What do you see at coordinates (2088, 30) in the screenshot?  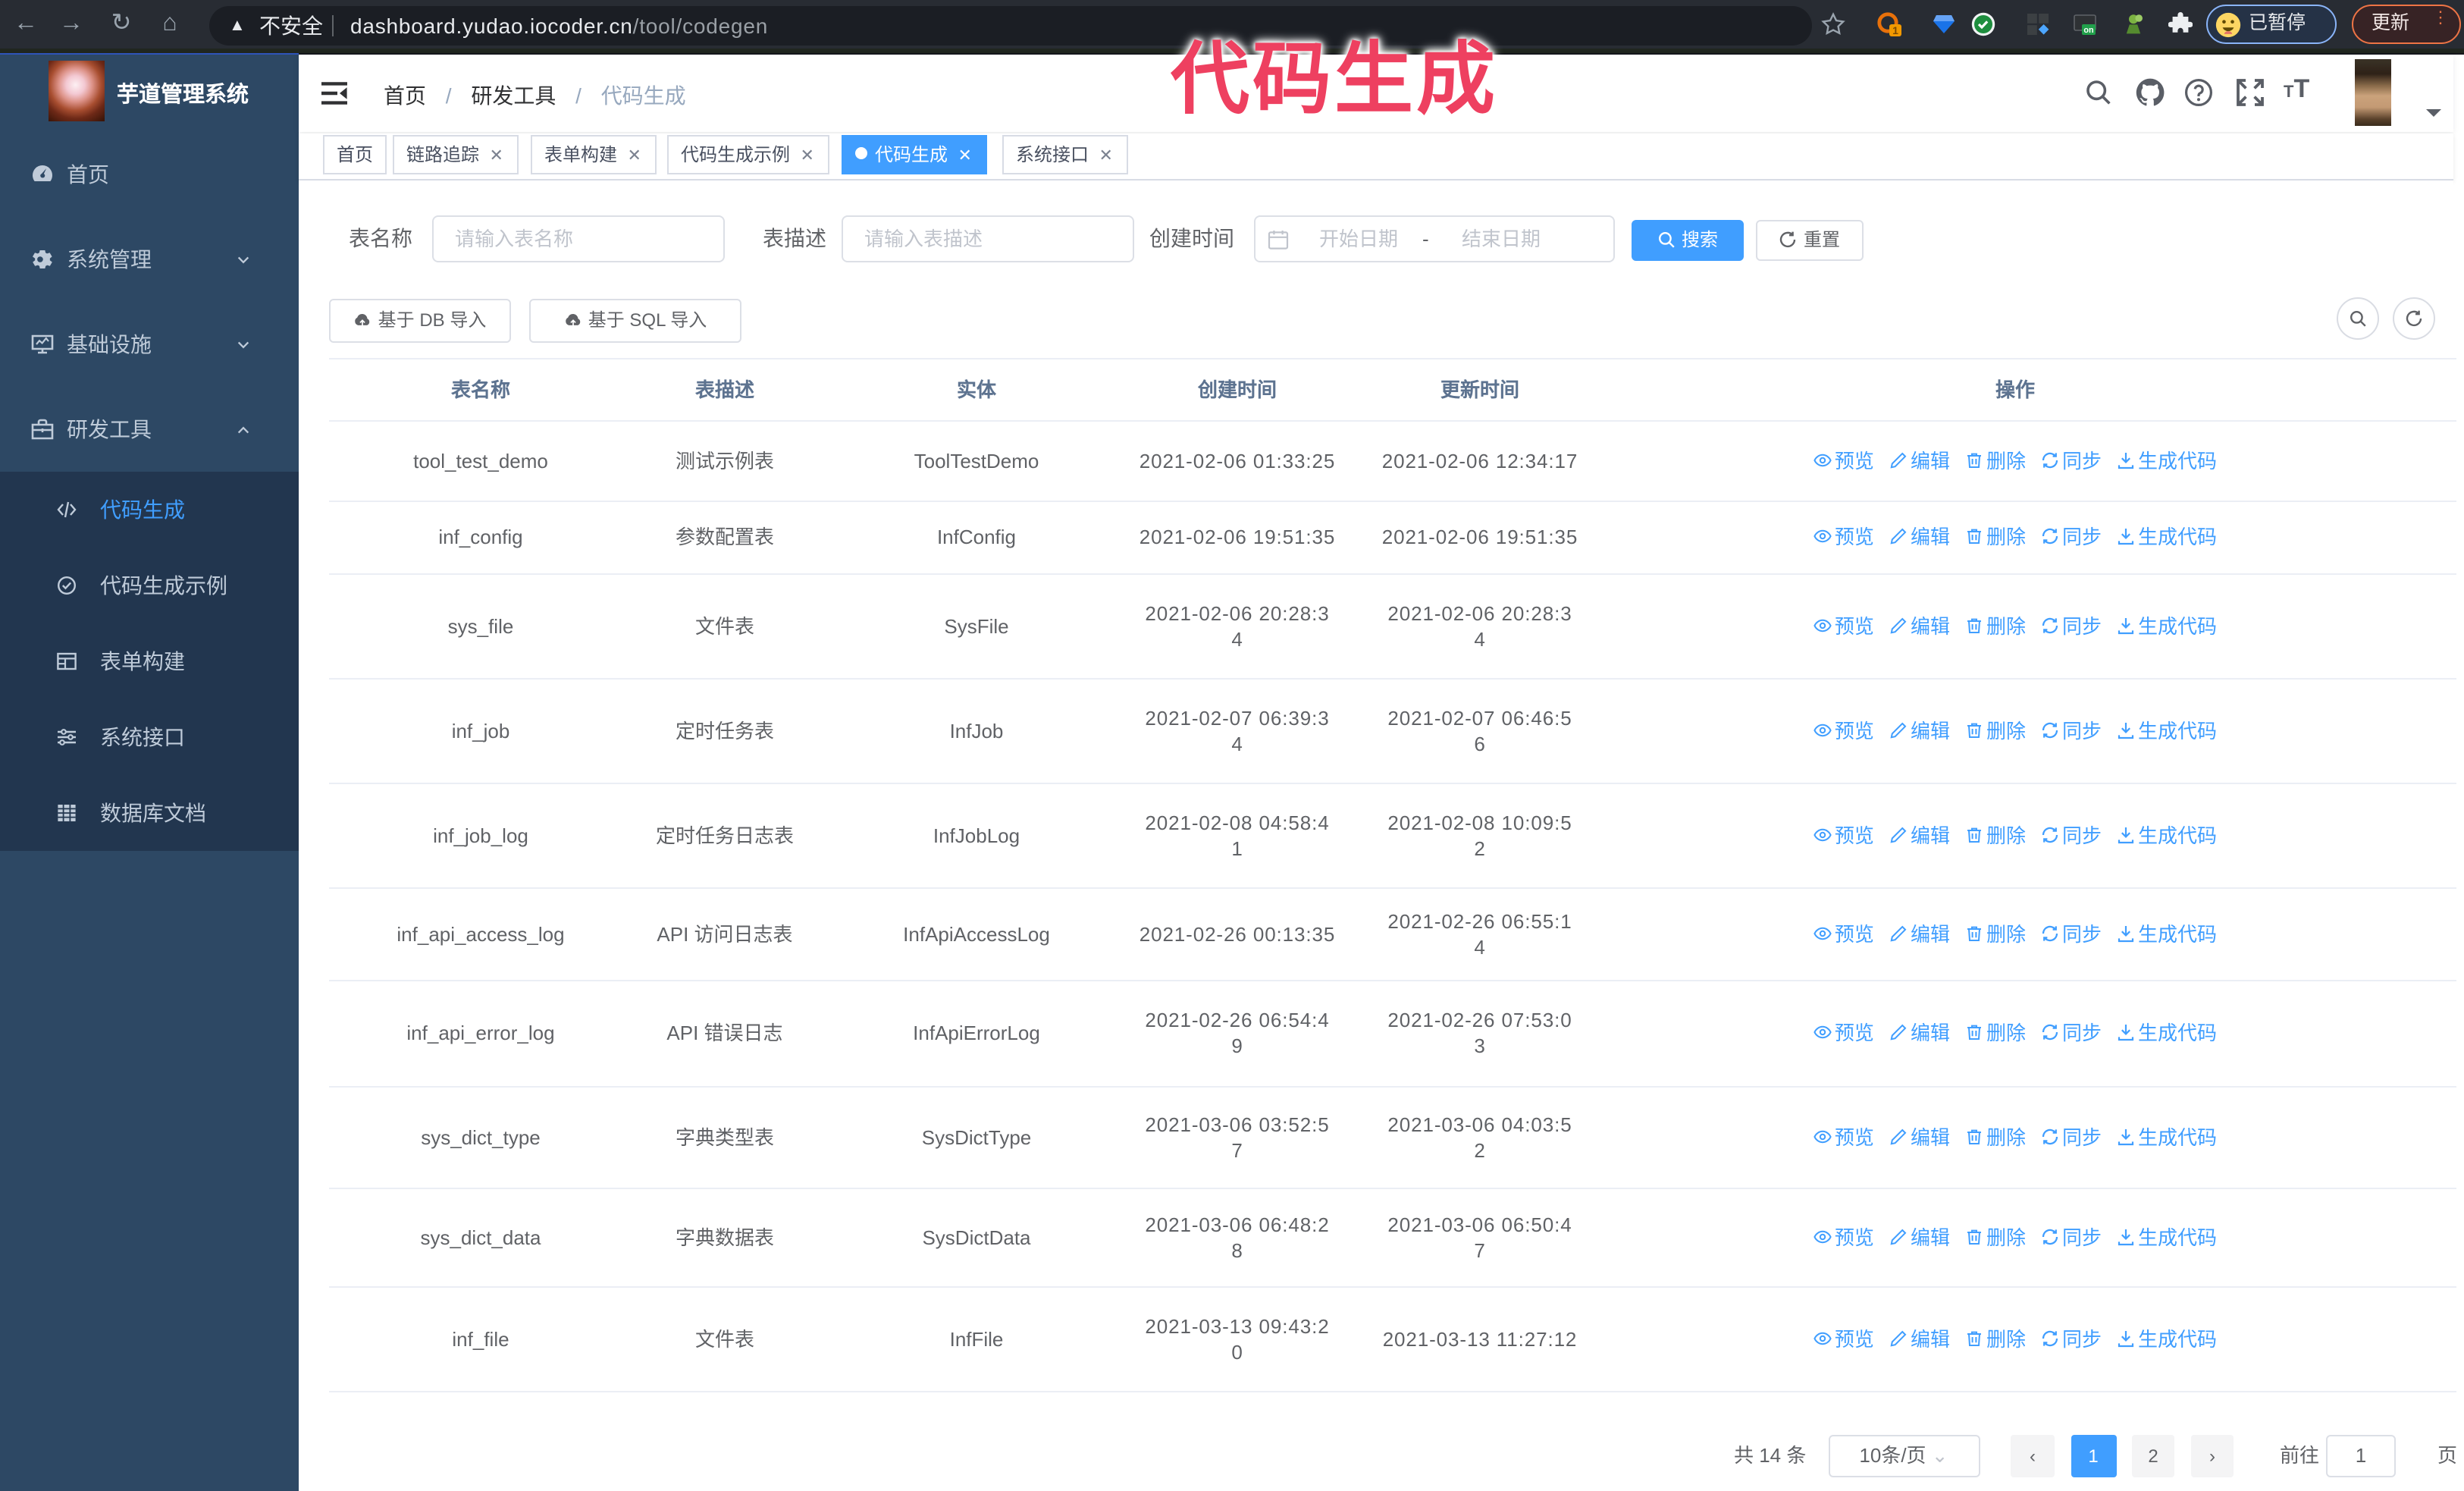 I see `svg-text: on` at bounding box center [2088, 30].